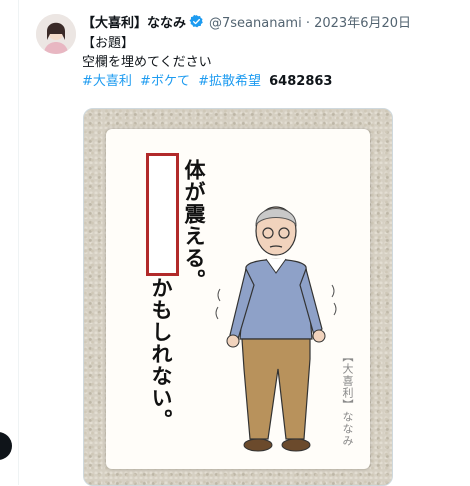 The image size is (470, 486). Describe the element at coordinates (196, 21) in the screenshot. I see `verified-badge-icon` at that location.